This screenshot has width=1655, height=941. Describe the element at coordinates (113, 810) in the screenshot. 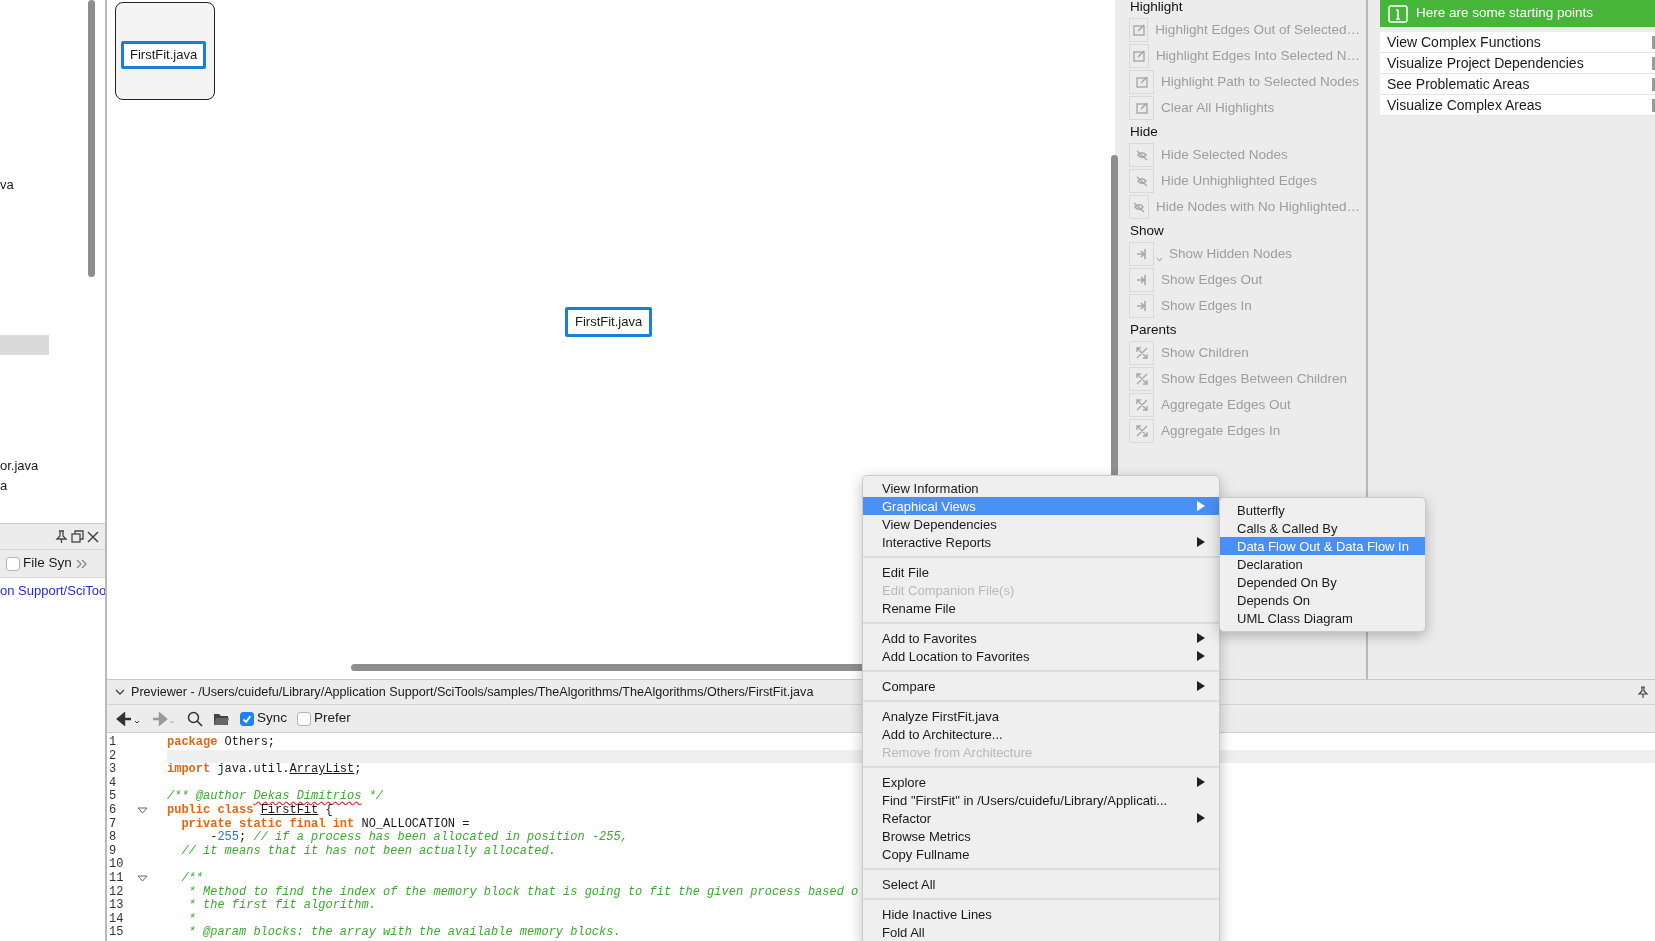

I see `line-number: 6` at that location.